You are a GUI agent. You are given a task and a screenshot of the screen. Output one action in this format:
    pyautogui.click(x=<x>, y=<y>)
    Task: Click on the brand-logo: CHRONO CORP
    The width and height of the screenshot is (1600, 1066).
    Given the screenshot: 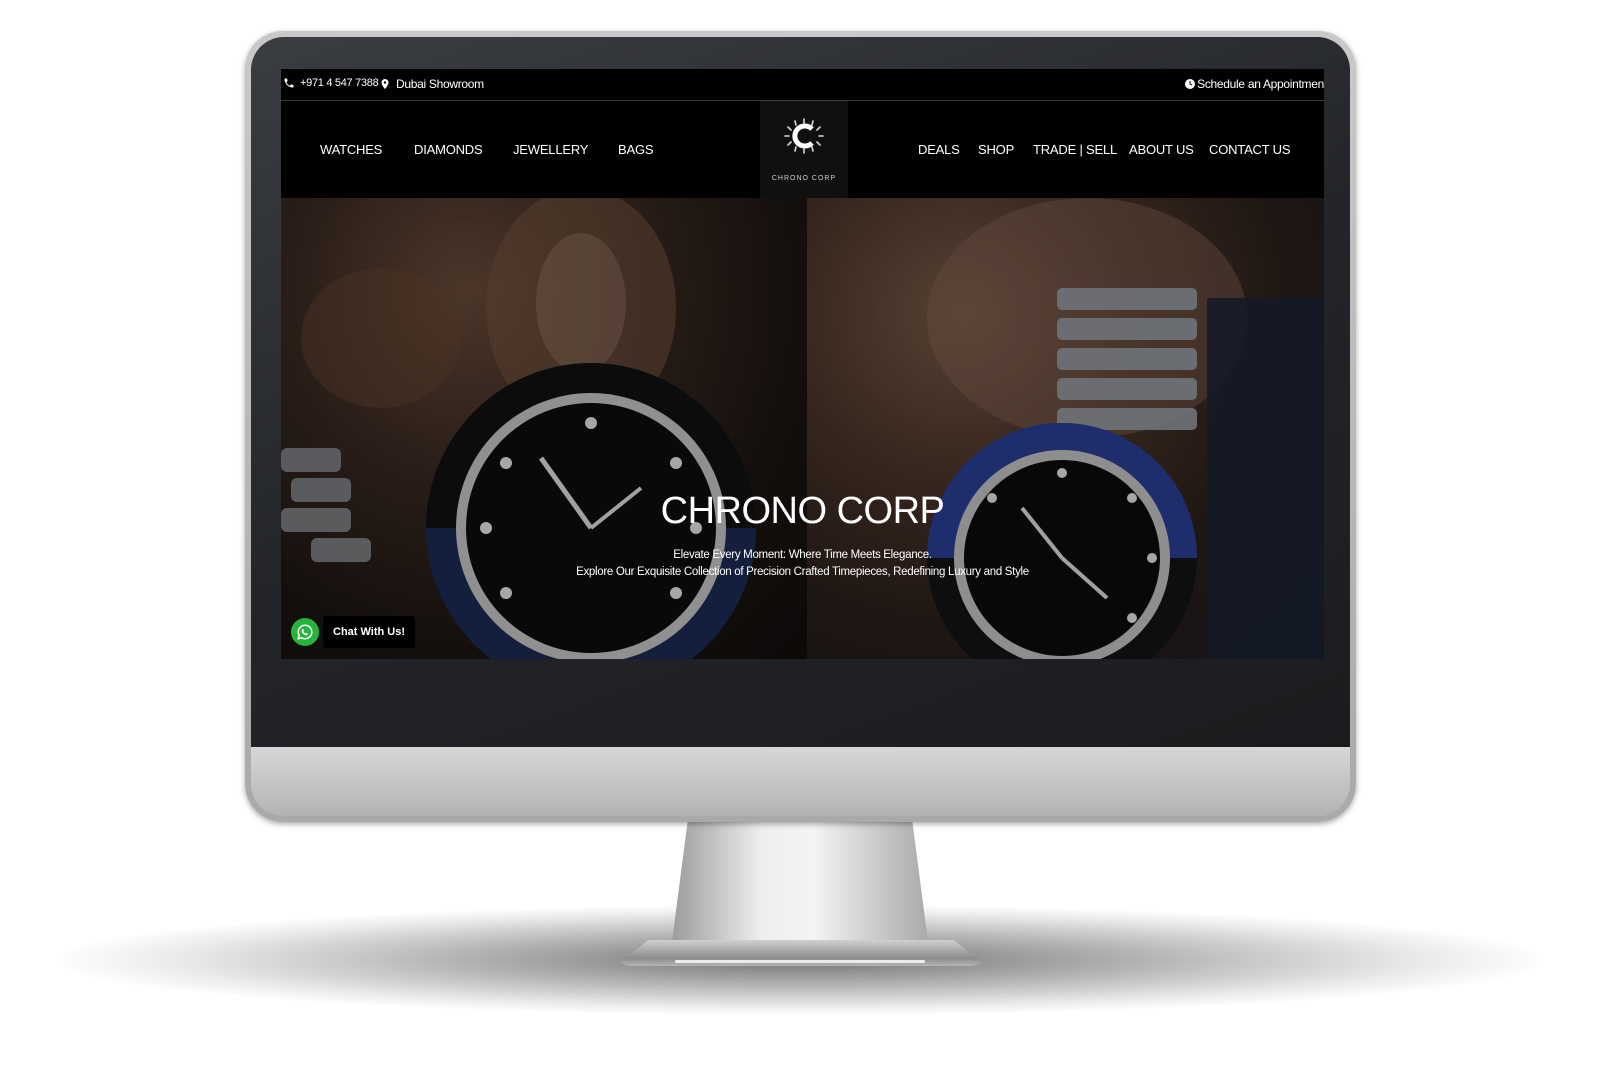 What is the action you would take?
    pyautogui.click(x=804, y=149)
    